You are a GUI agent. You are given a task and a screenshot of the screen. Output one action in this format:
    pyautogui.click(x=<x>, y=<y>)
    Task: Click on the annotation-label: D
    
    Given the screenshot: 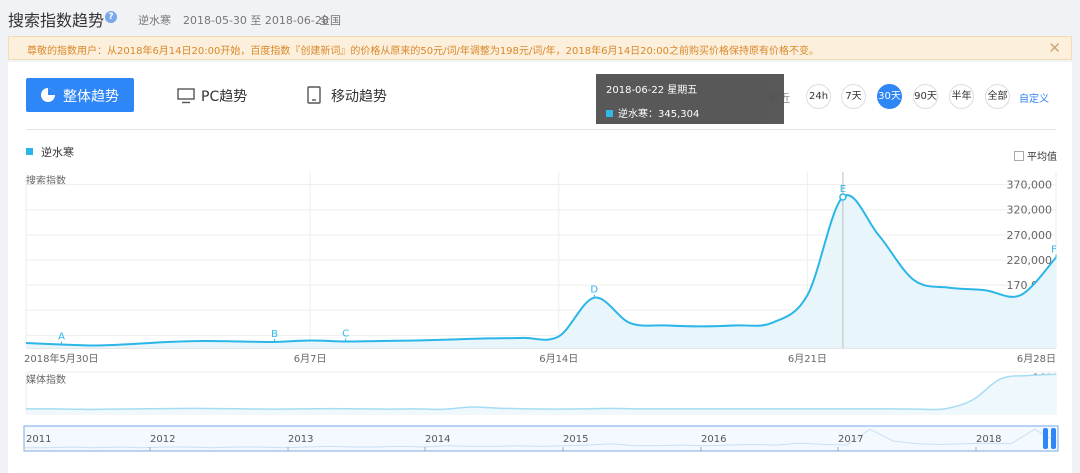 What is the action you would take?
    pyautogui.click(x=594, y=290)
    